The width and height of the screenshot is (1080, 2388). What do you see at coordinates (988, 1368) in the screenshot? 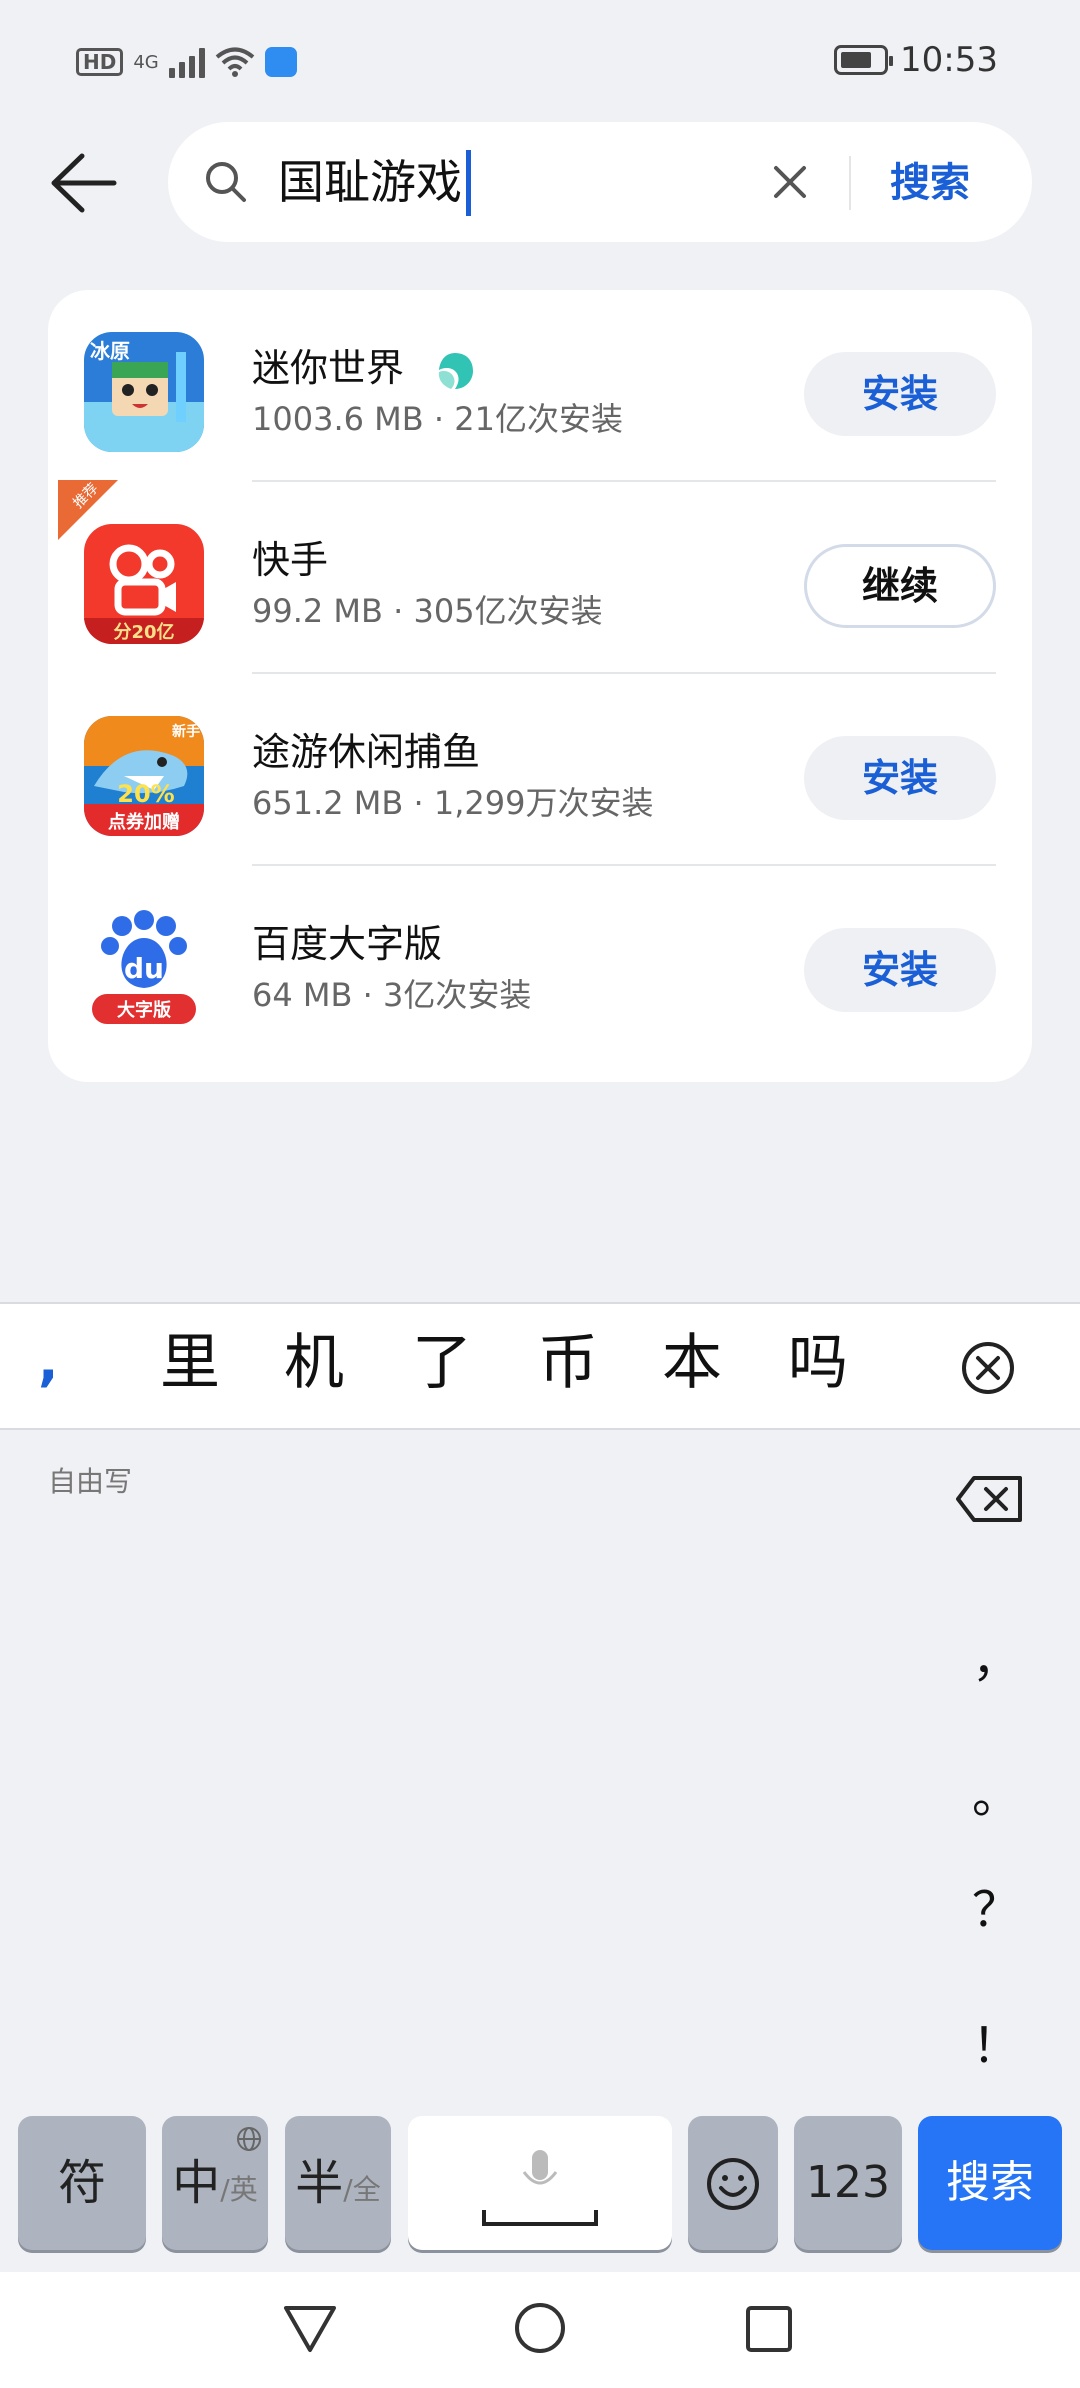
I see `close-candidates-icon` at bounding box center [988, 1368].